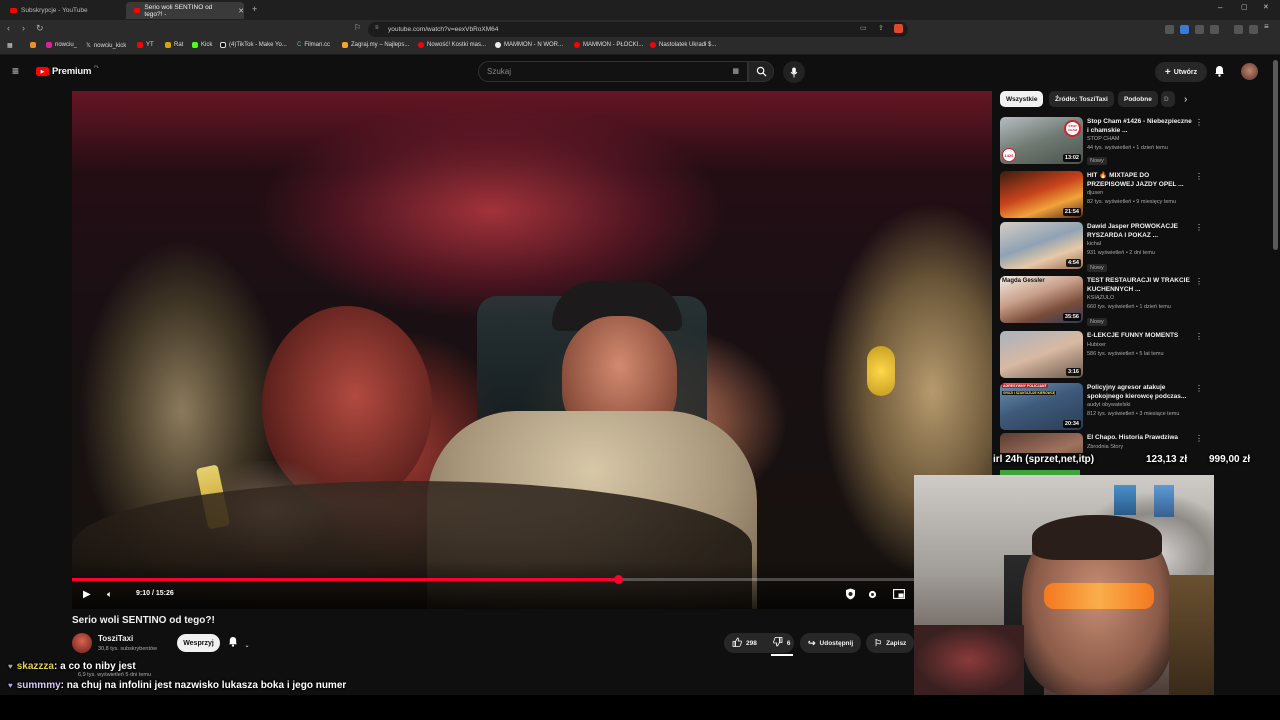 The width and height of the screenshot is (1280, 720). What do you see at coordinates (61, 45) in the screenshot?
I see `bookmark-item: nowciu_` at bounding box center [61, 45].